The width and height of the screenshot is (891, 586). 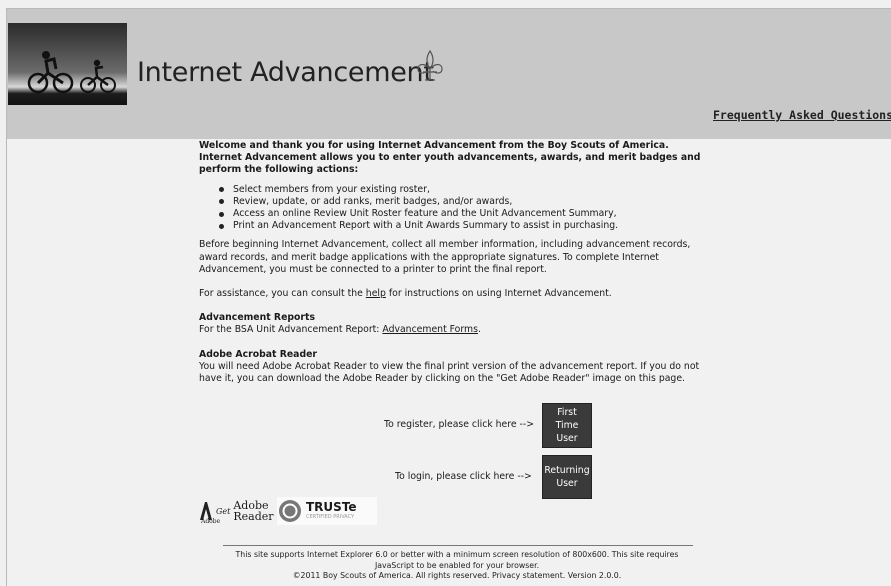 What do you see at coordinates (458, 545) in the screenshot?
I see `footer-divider` at bounding box center [458, 545].